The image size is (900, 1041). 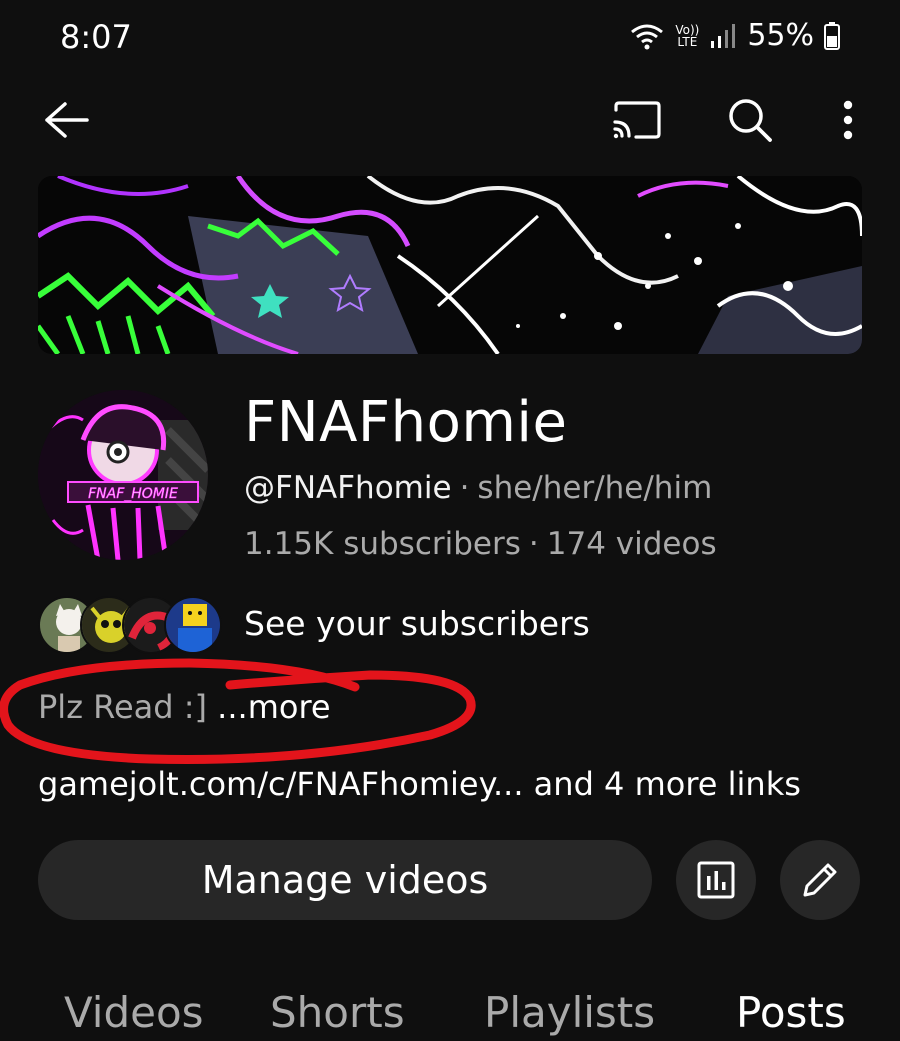 I want to click on network-indicator: Vo)) LTE, so click(x=687, y=36).